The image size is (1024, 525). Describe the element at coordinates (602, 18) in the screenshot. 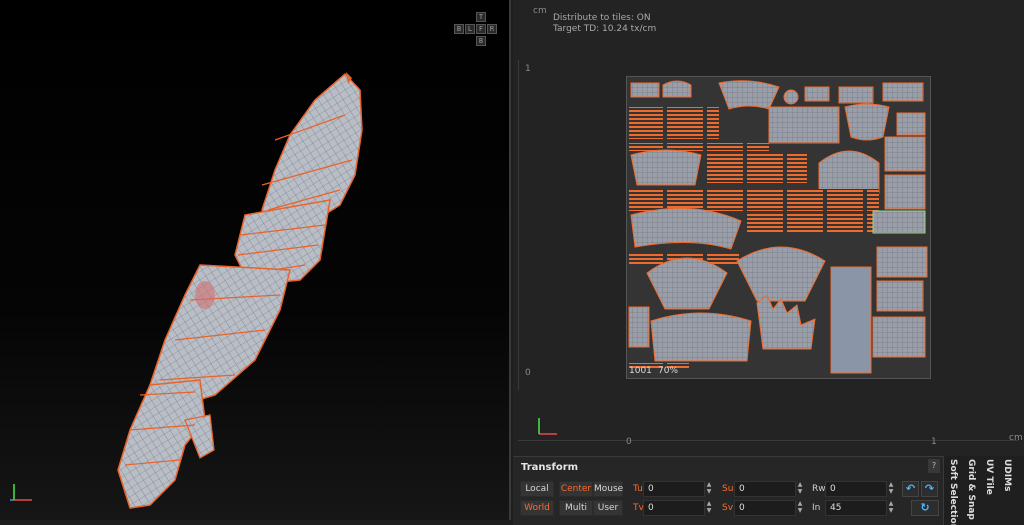

I see `distribute-tiles-info: Distribute to tiles: ON` at that location.